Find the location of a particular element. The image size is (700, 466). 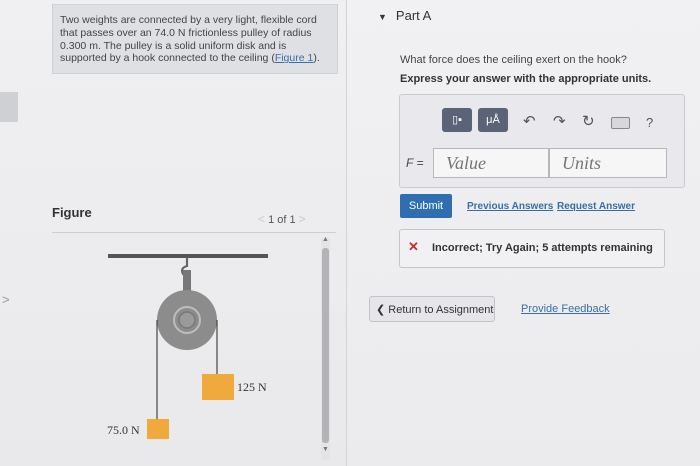

weight-right-block is located at coordinates (218, 387).